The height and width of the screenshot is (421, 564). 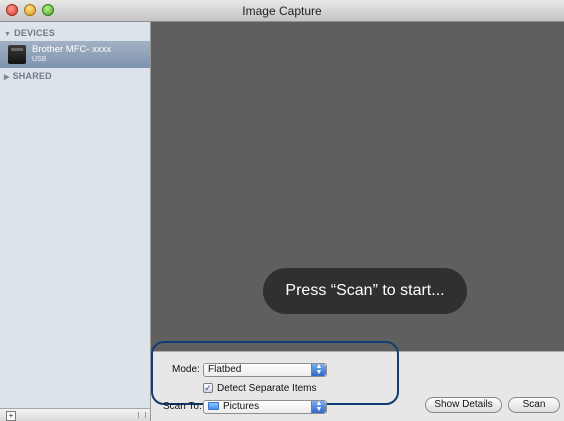 I want to click on show-details-button: Show Details, so click(x=463, y=405).